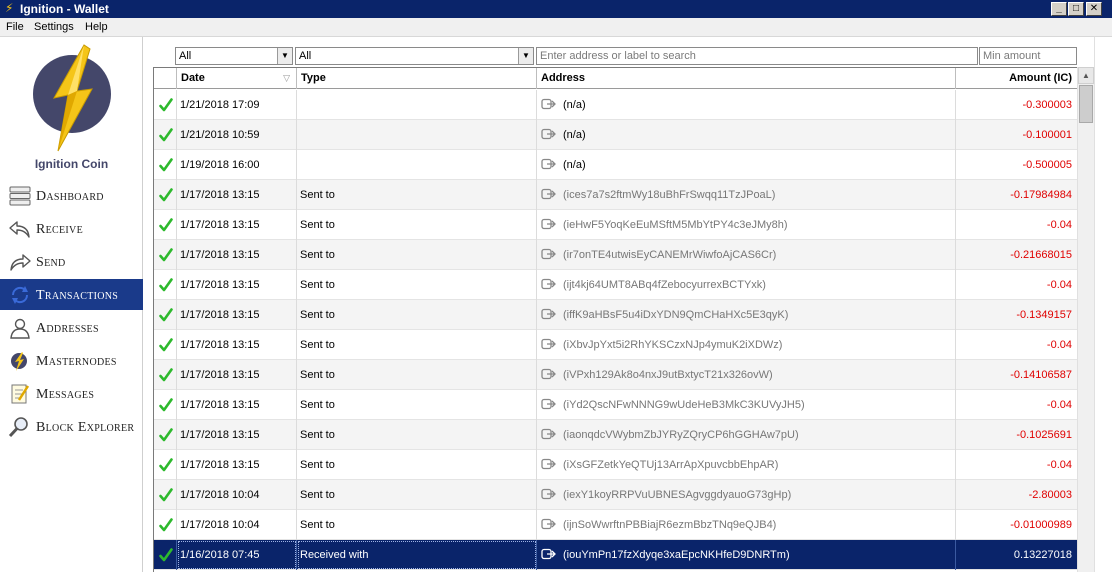  Describe the element at coordinates (1085, 319) in the screenshot. I see `vertical-scrollbar: ▲` at that location.